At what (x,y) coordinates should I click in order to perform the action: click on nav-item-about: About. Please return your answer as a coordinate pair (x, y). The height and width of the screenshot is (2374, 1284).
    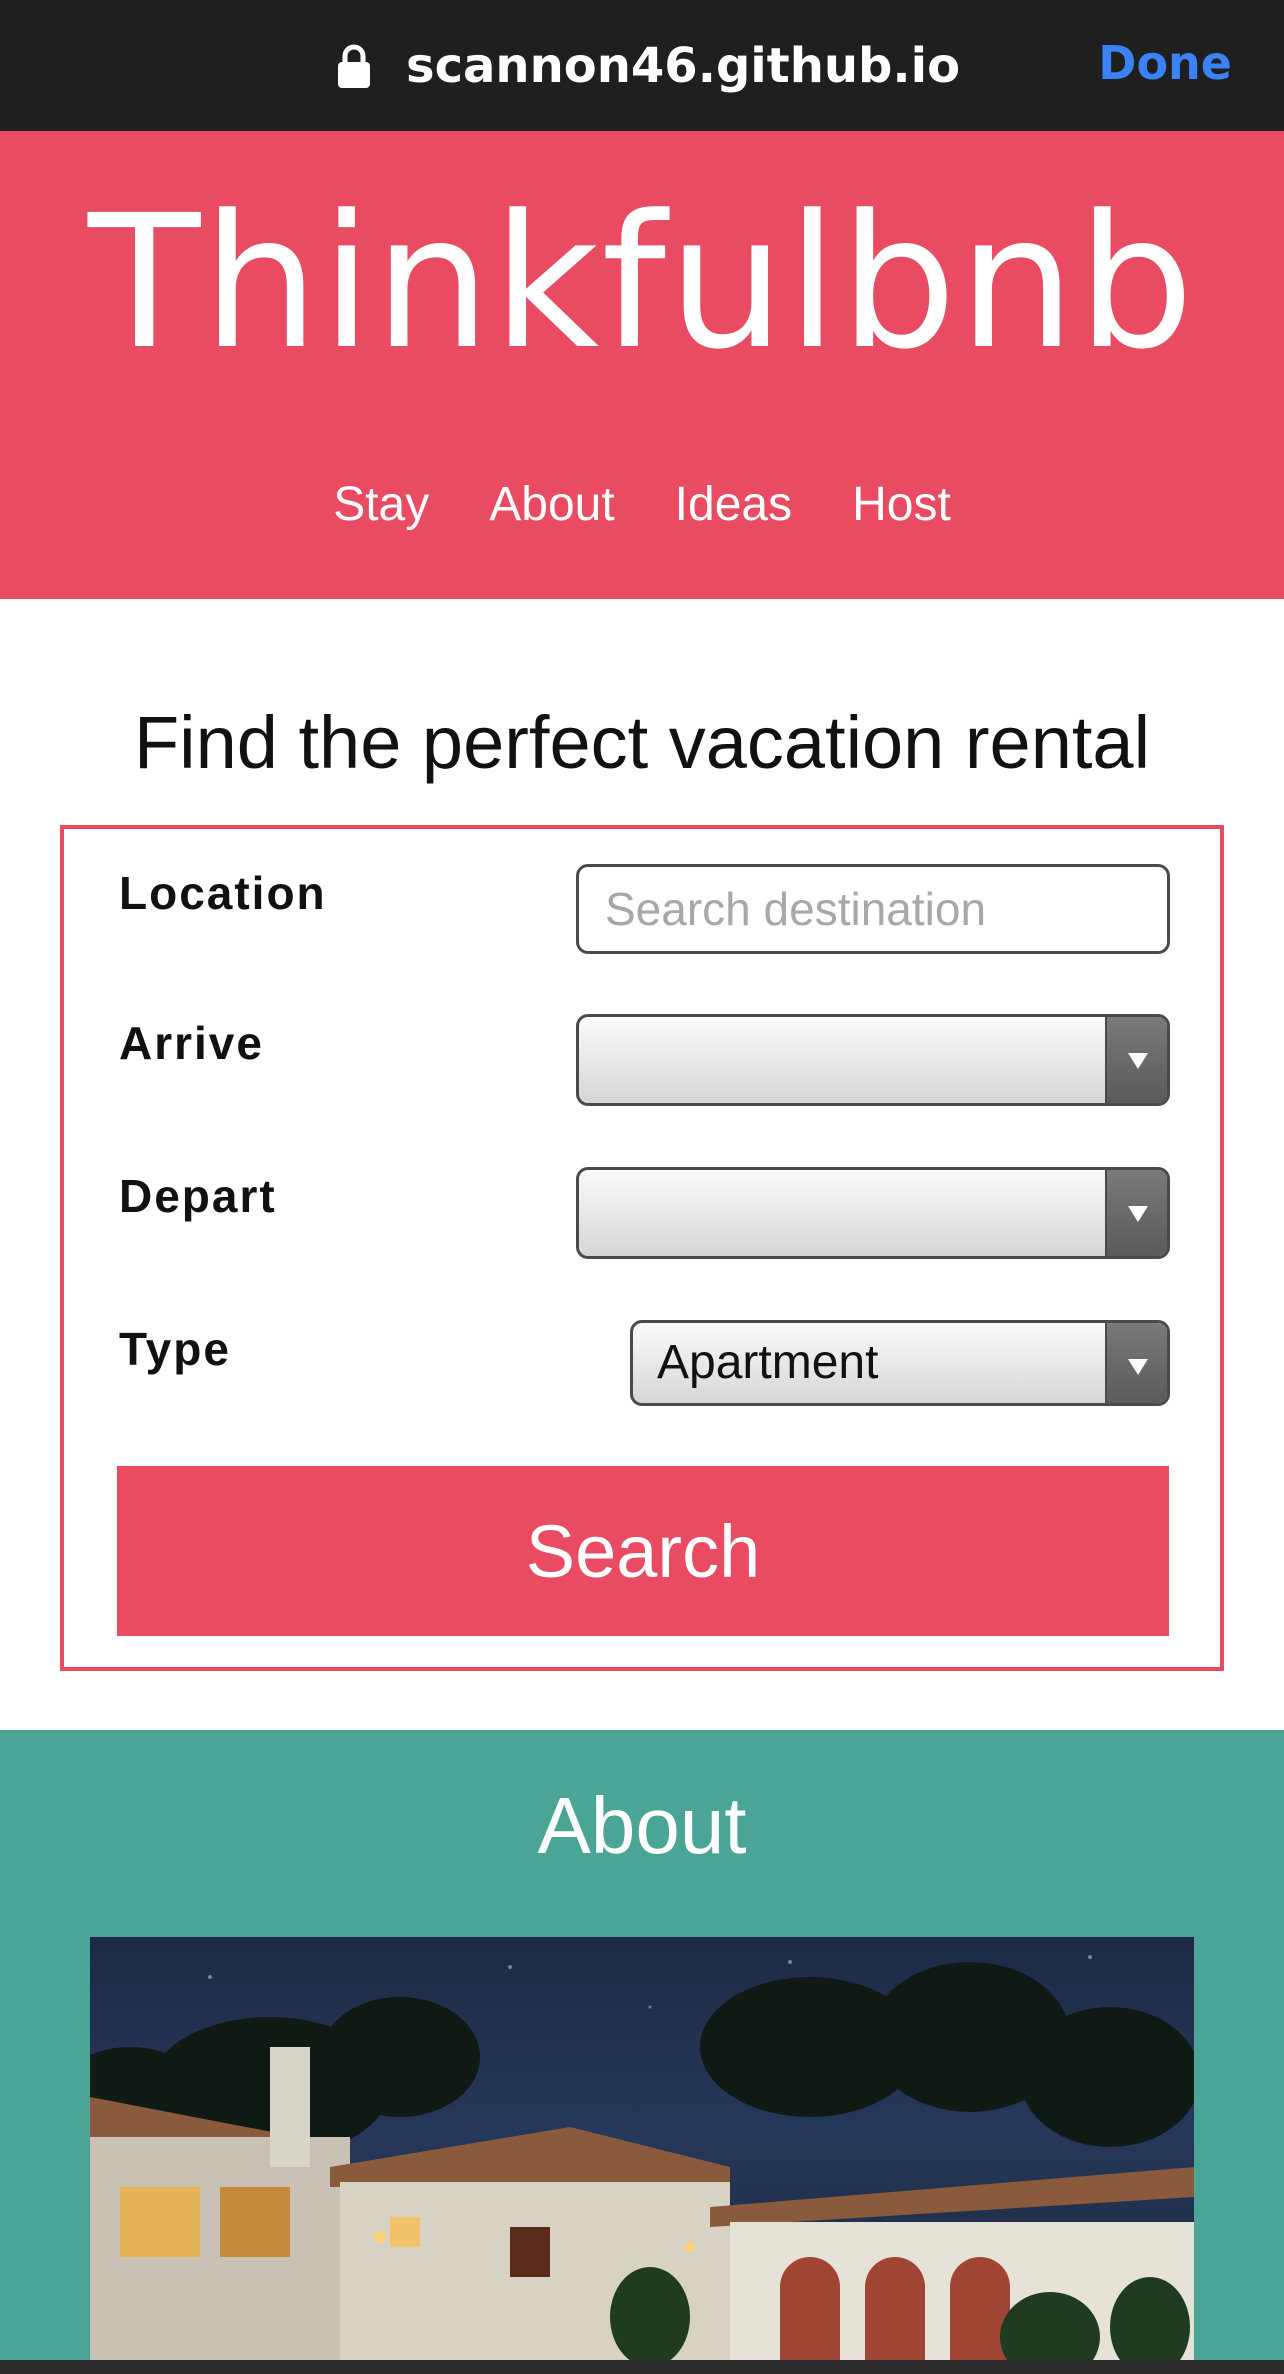
    Looking at the image, I should click on (551, 504).